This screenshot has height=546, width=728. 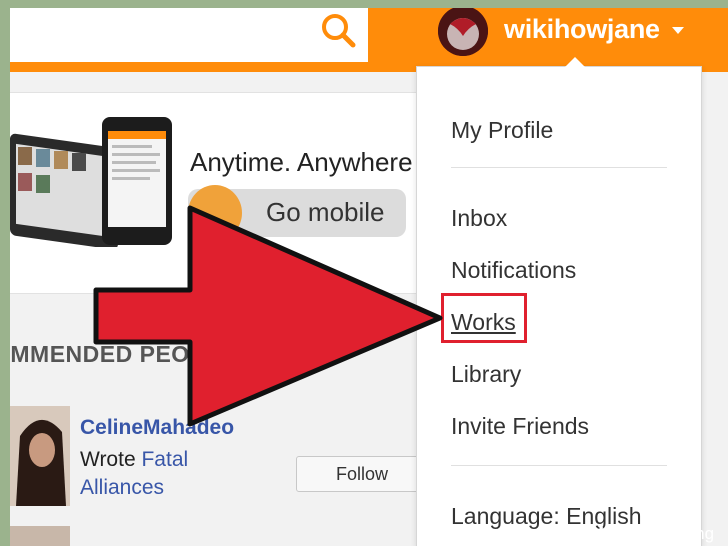 I want to click on recommended-people-heading: OMMENDED PEO, so click(x=100, y=354).